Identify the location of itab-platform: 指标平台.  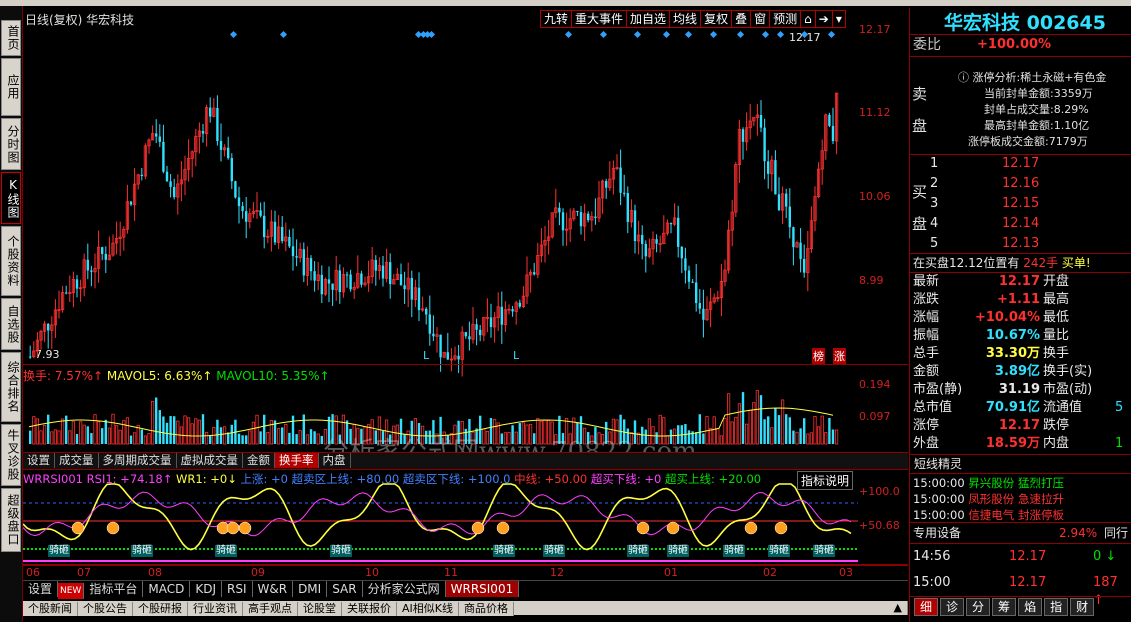
(114, 589).